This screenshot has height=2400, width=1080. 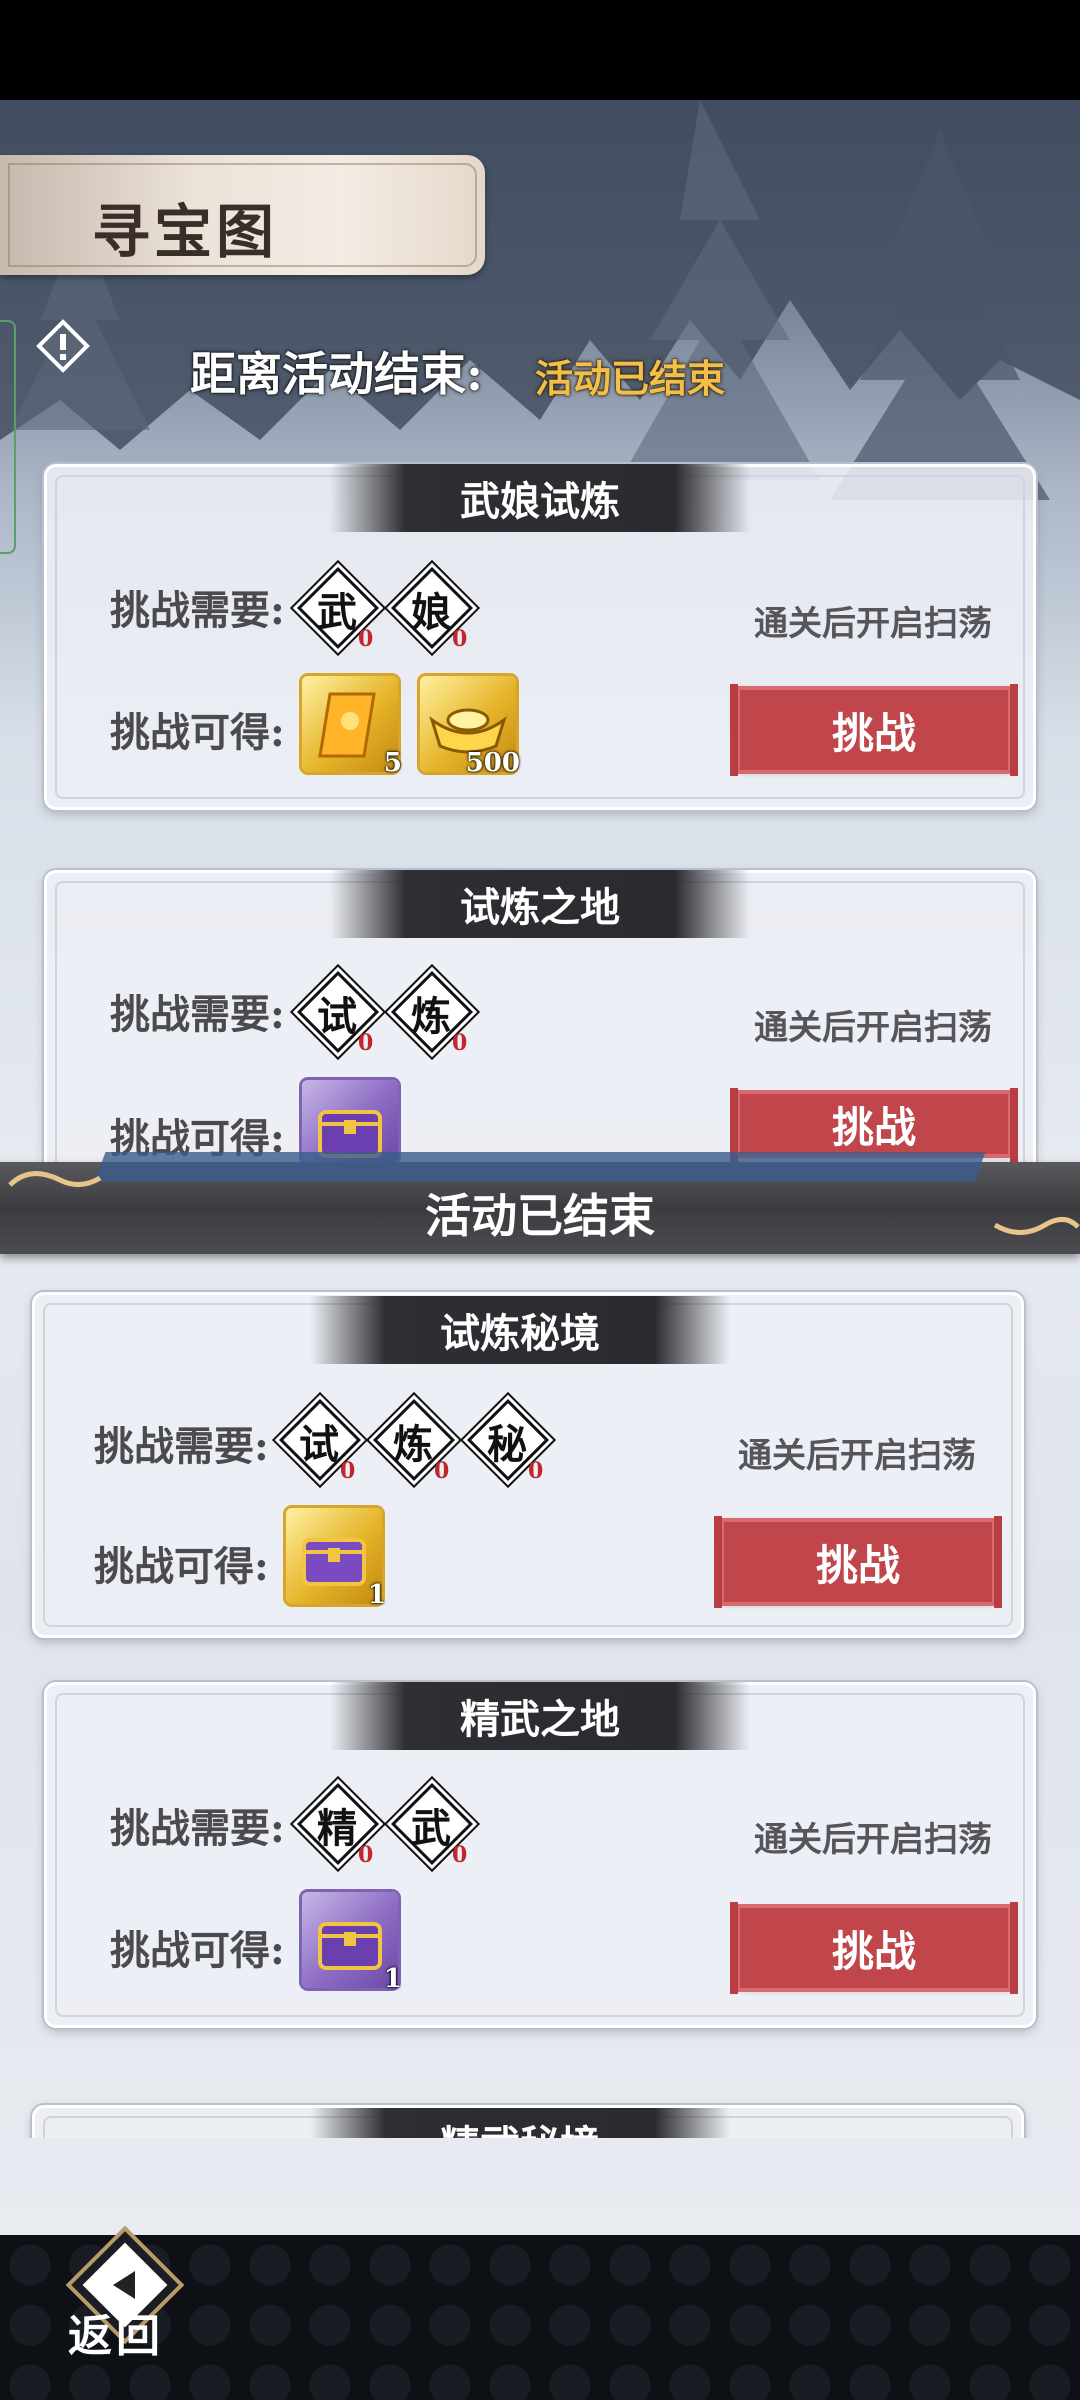 I want to click on stage-title: 试炼秘境, so click(x=520, y=1330).